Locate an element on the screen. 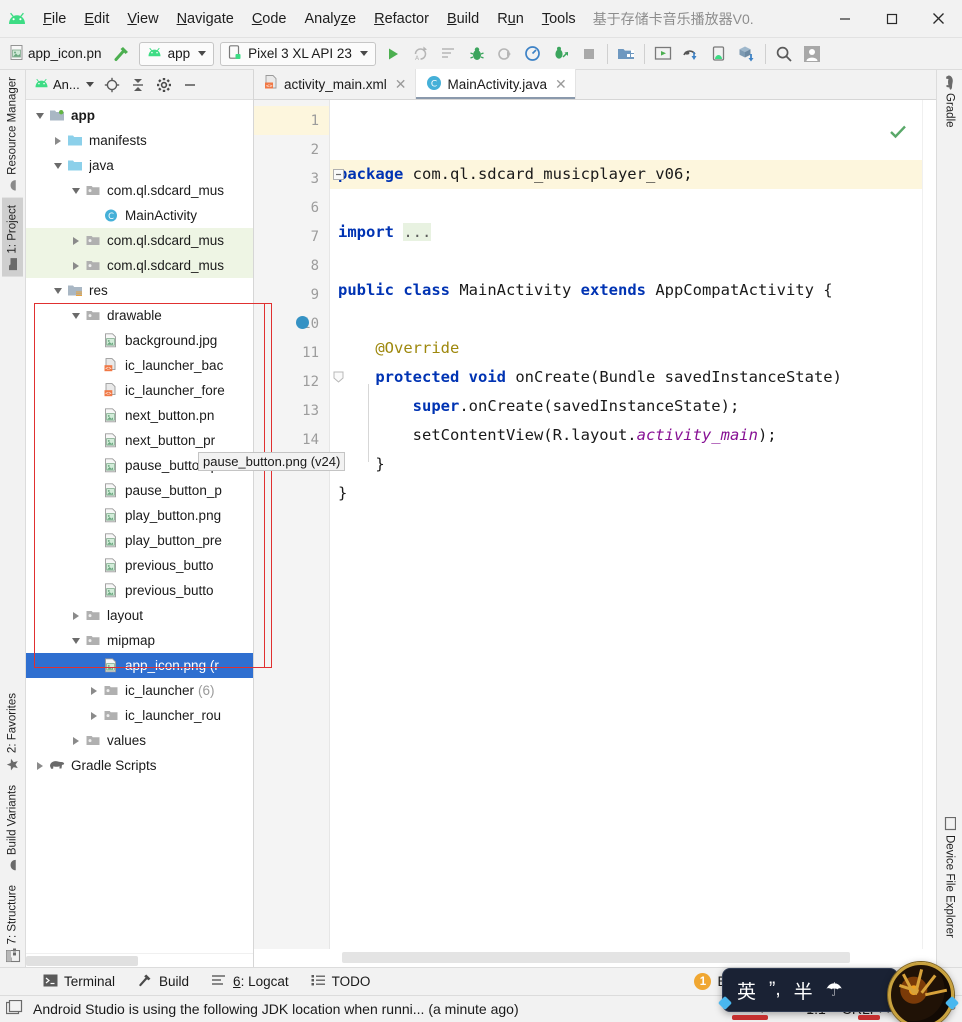 Image resolution: width=962 pixels, height=1022 pixels. code-line: @Override is located at coordinates (626, 348).